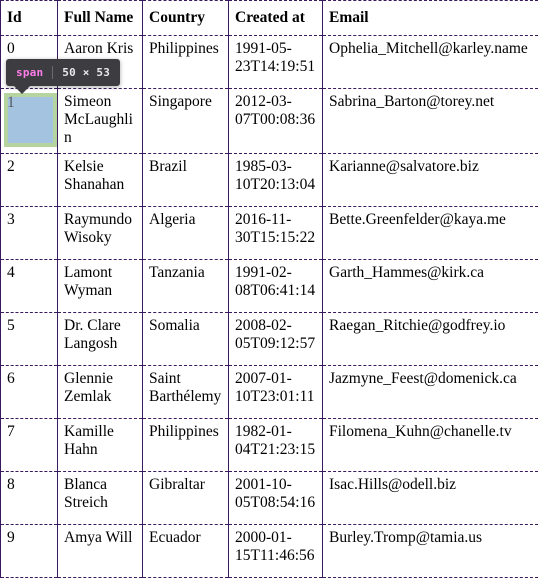 The image size is (538, 579). What do you see at coordinates (100, 391) in the screenshot?
I see `cell-full-name: Glennie Zemlak` at bounding box center [100, 391].